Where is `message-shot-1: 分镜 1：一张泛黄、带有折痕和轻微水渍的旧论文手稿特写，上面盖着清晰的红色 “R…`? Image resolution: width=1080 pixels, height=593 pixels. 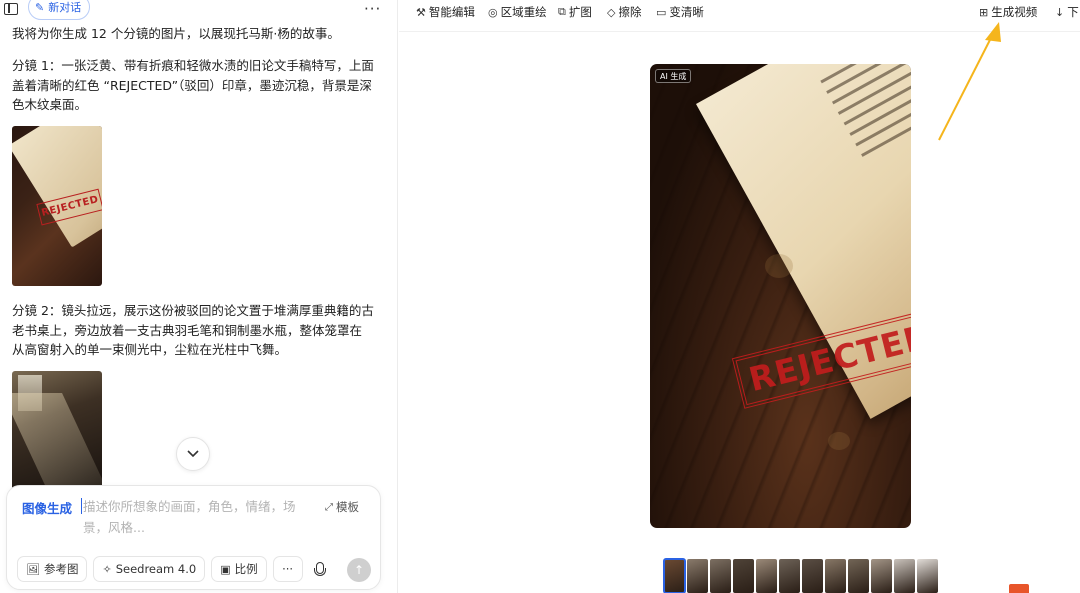
message-shot-1: 分镜 1：一张泛黄、带有折痕和轻微水渍的旧论文手稿特写，上面盖着清晰的红色 “R… is located at coordinates (193, 85).